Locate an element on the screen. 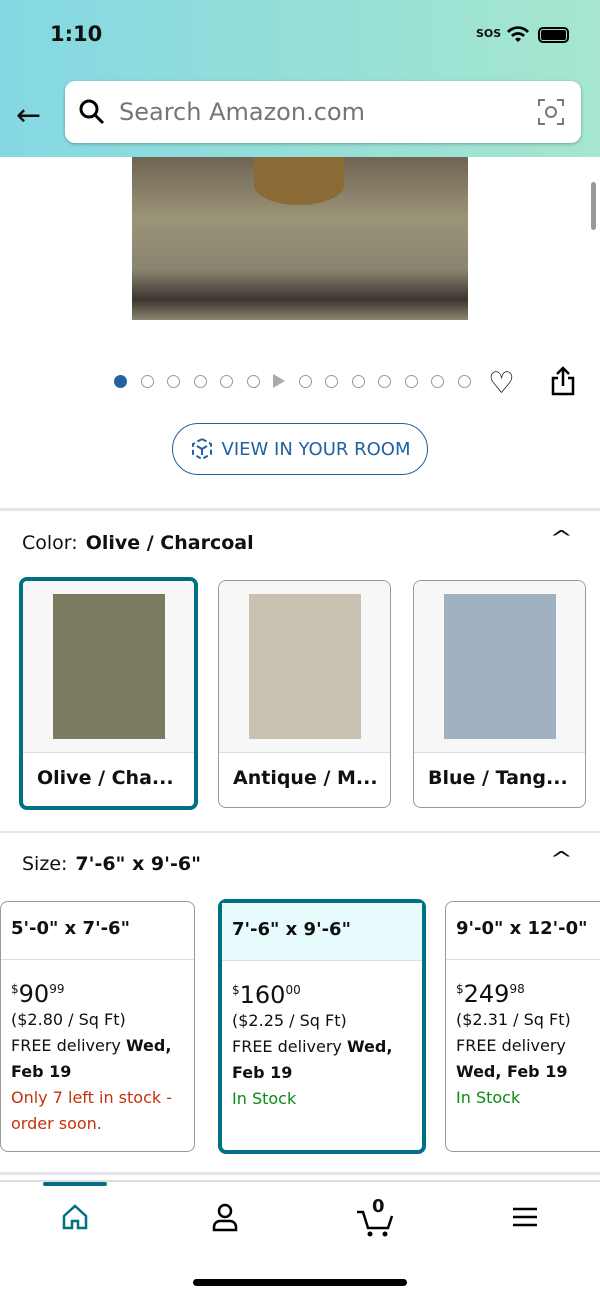  price-per-sqft: ($2.25 / Sq Ft) is located at coordinates (289, 1020).